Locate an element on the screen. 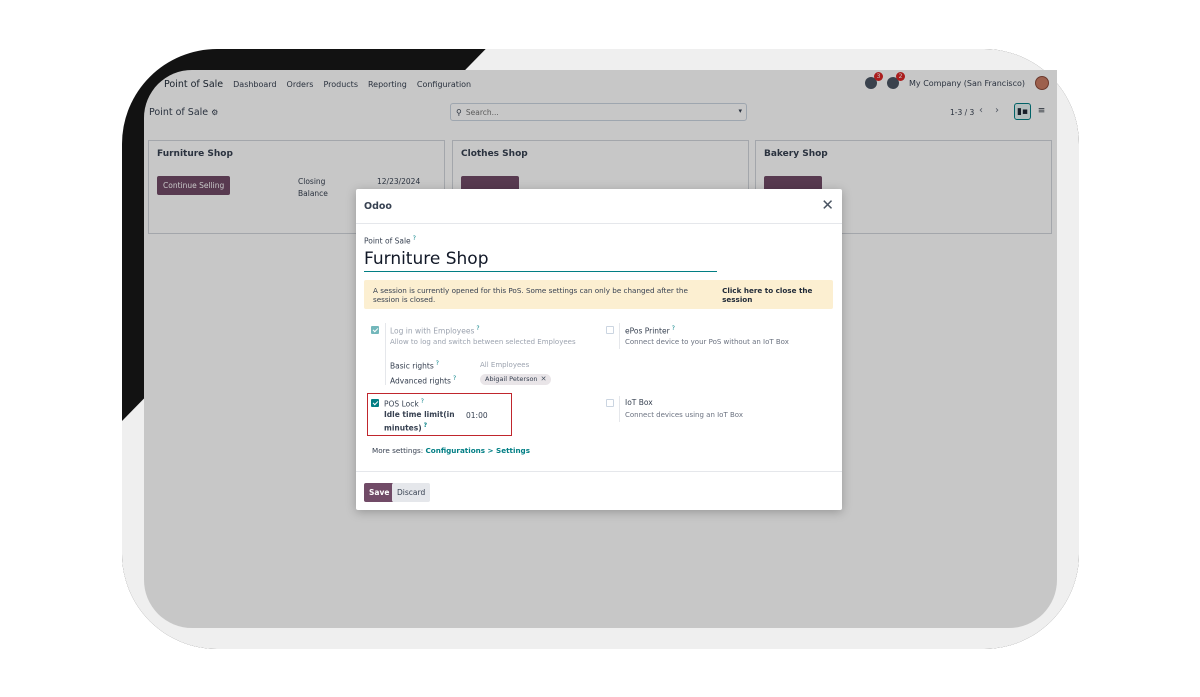 The image size is (1200, 697). advanced-rights-label-text: Advanced rights is located at coordinates (420, 381).